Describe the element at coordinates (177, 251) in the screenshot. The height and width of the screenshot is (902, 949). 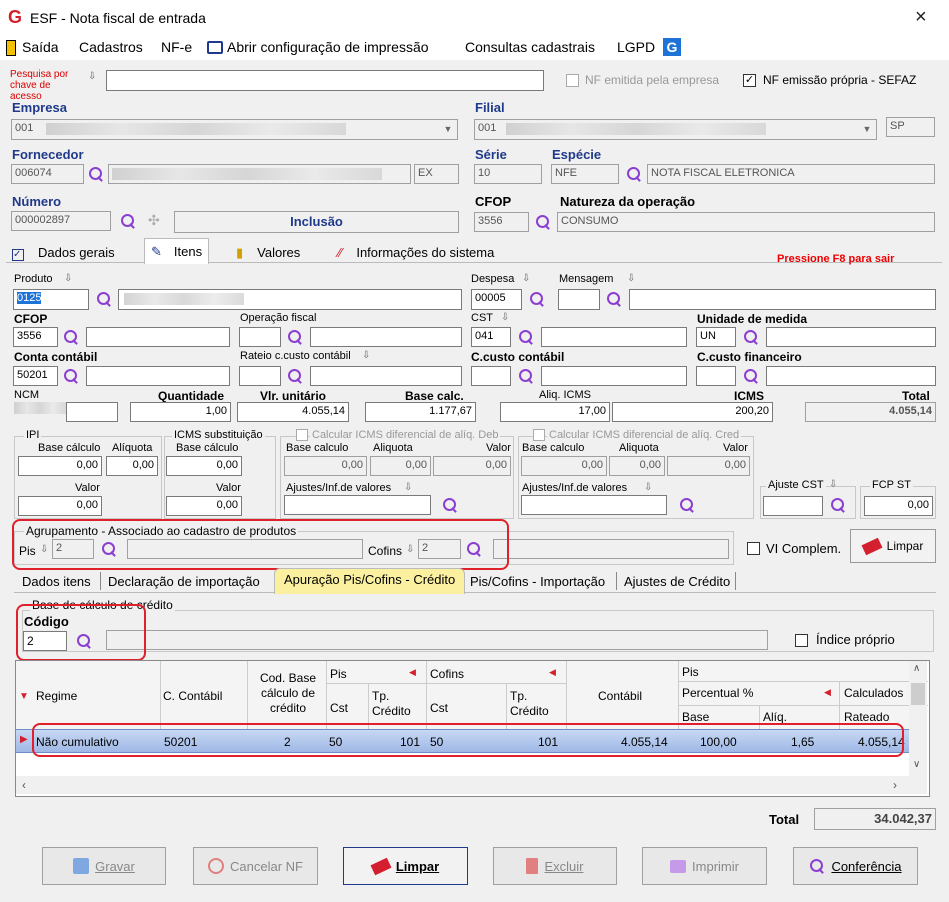
I see `tab-itens: ✎ Itens` at that location.